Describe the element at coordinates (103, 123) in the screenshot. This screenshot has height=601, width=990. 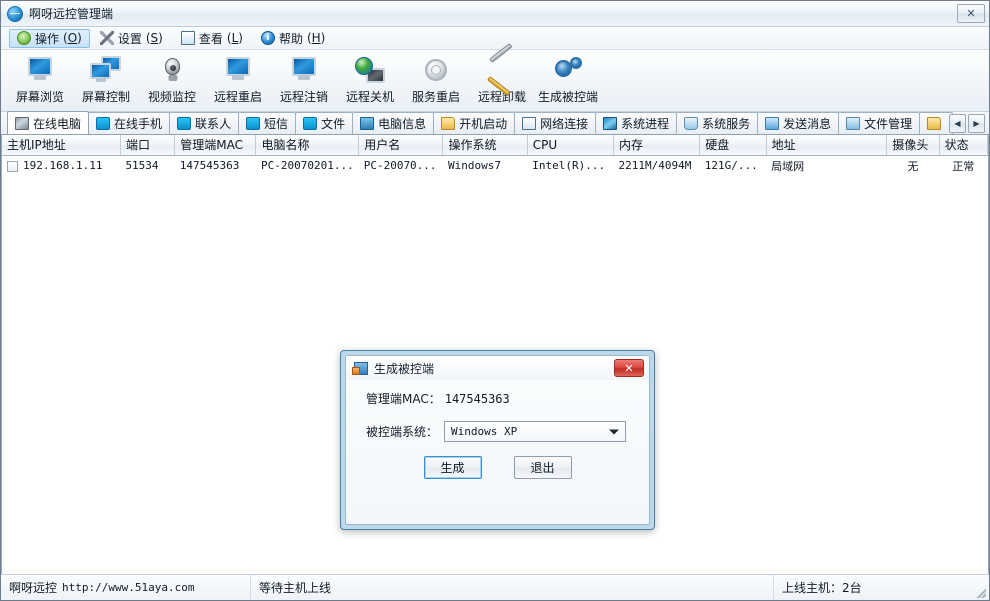
I see `phone-icon` at that location.